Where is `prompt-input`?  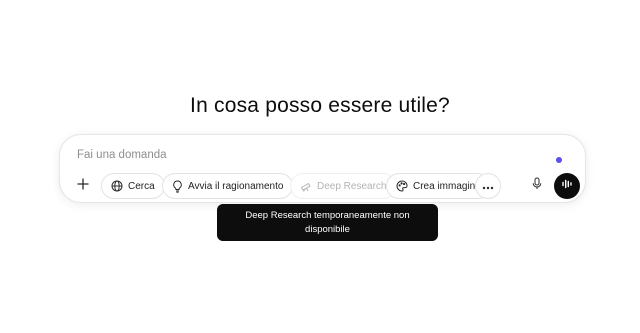
prompt-input is located at coordinates (307, 155).